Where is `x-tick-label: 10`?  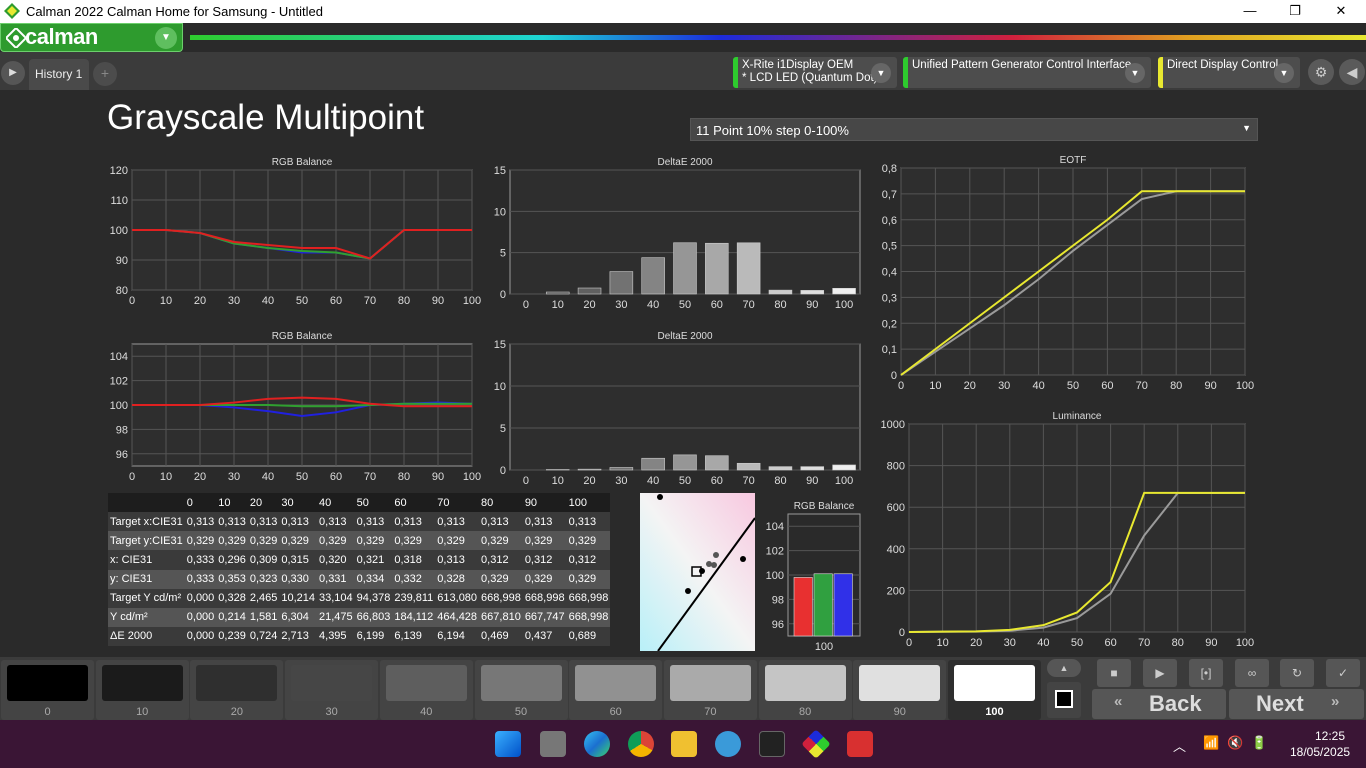
x-tick-label: 10 is located at coordinates (558, 480).